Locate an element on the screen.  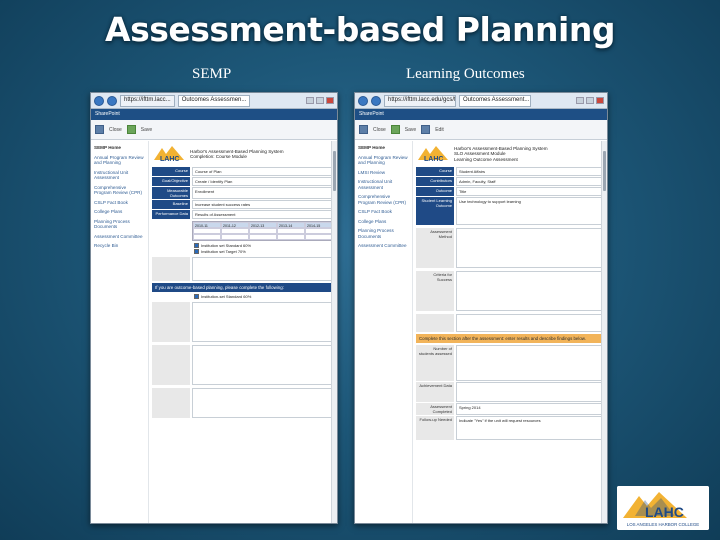
field-label: Assessment Completed is located at coordinates (435, 409).